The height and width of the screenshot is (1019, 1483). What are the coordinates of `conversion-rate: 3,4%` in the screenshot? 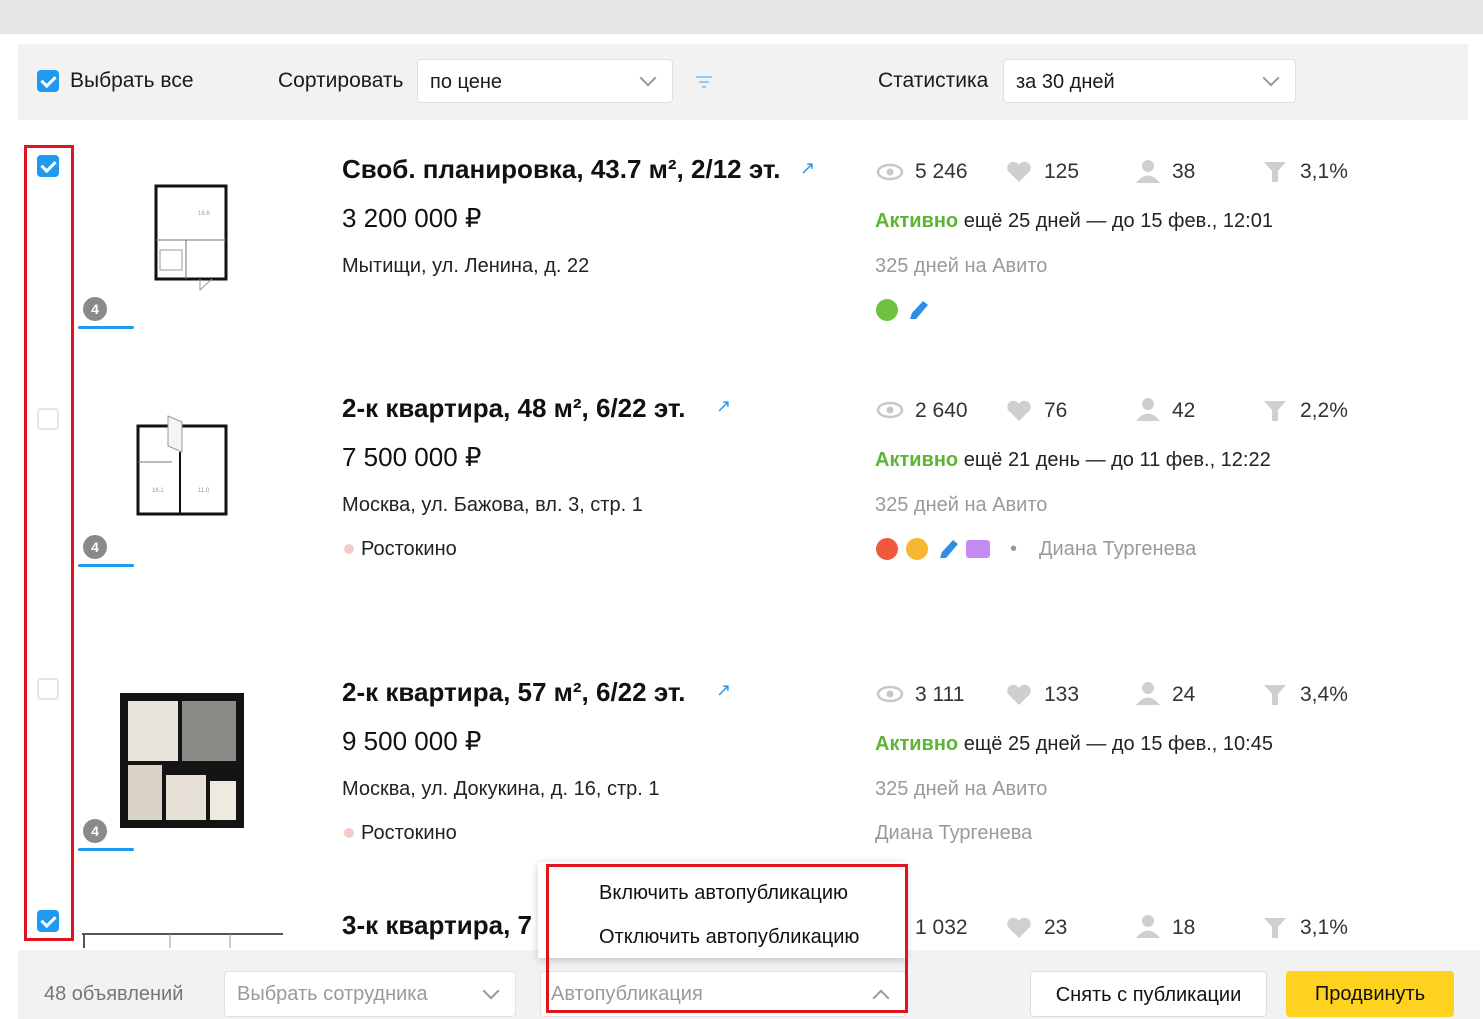 It's located at (1324, 694).